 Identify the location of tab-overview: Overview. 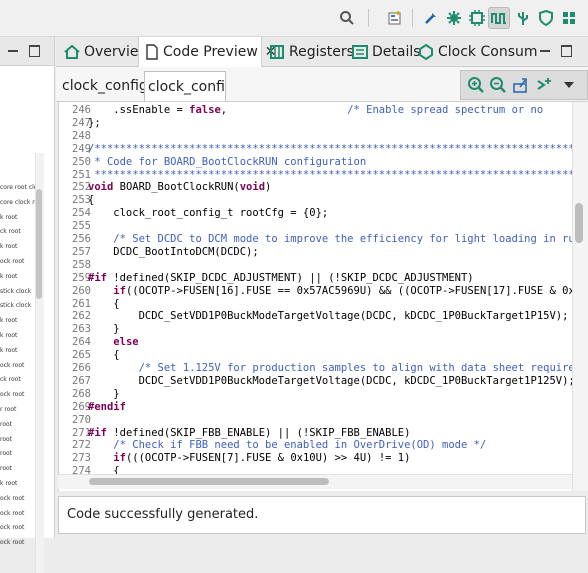
(104, 51).